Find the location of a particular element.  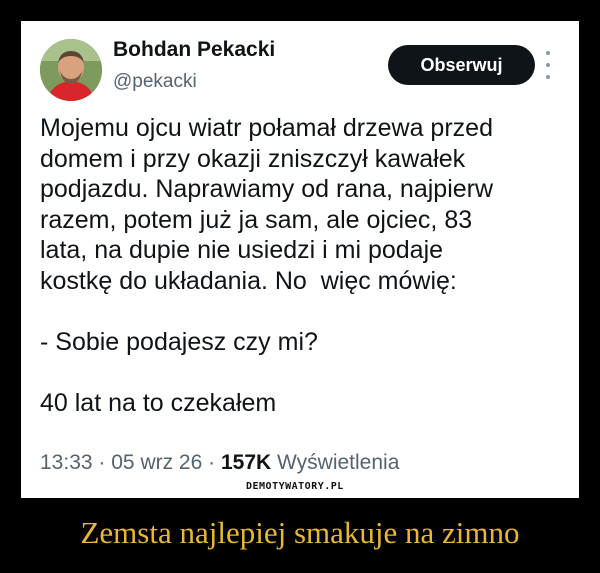

tweet-date: 05 wrz 26 is located at coordinates (156, 462).